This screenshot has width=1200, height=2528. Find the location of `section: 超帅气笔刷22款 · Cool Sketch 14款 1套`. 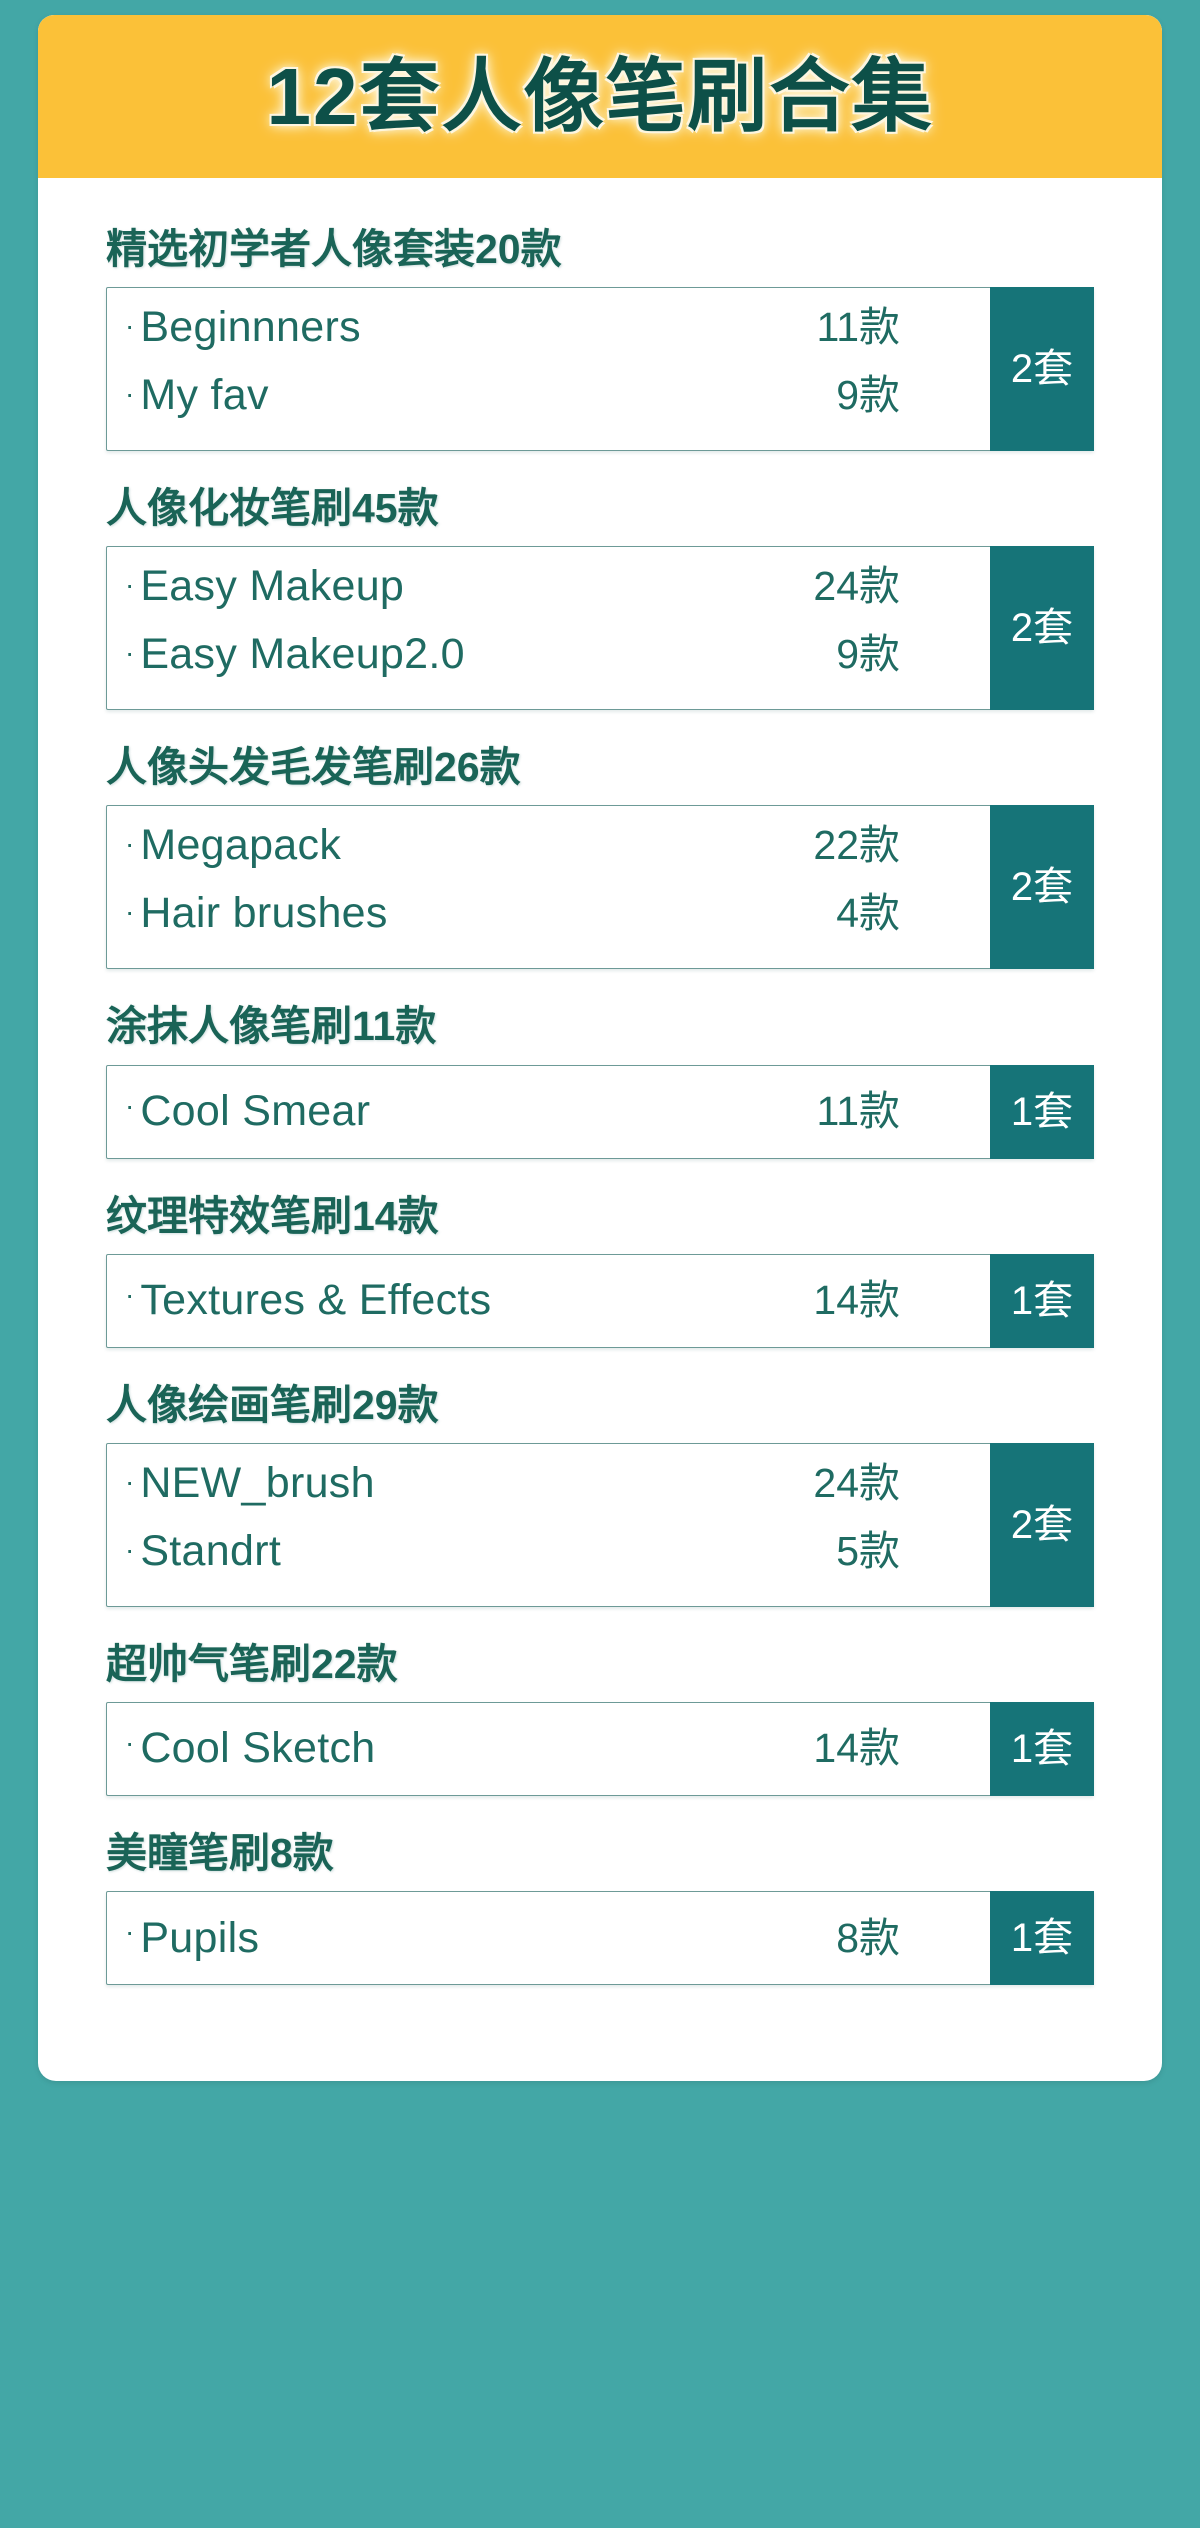

section: 超帅气笔刷22款 · Cool Sketch 14款 1套 is located at coordinates (600, 1718).